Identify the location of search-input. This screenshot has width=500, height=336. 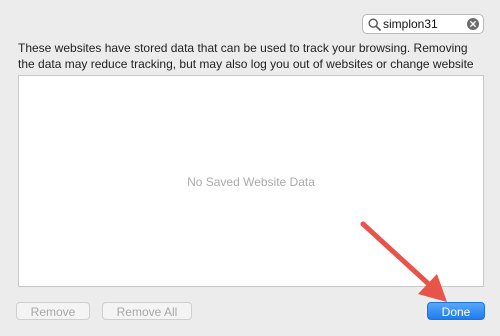
(423, 24).